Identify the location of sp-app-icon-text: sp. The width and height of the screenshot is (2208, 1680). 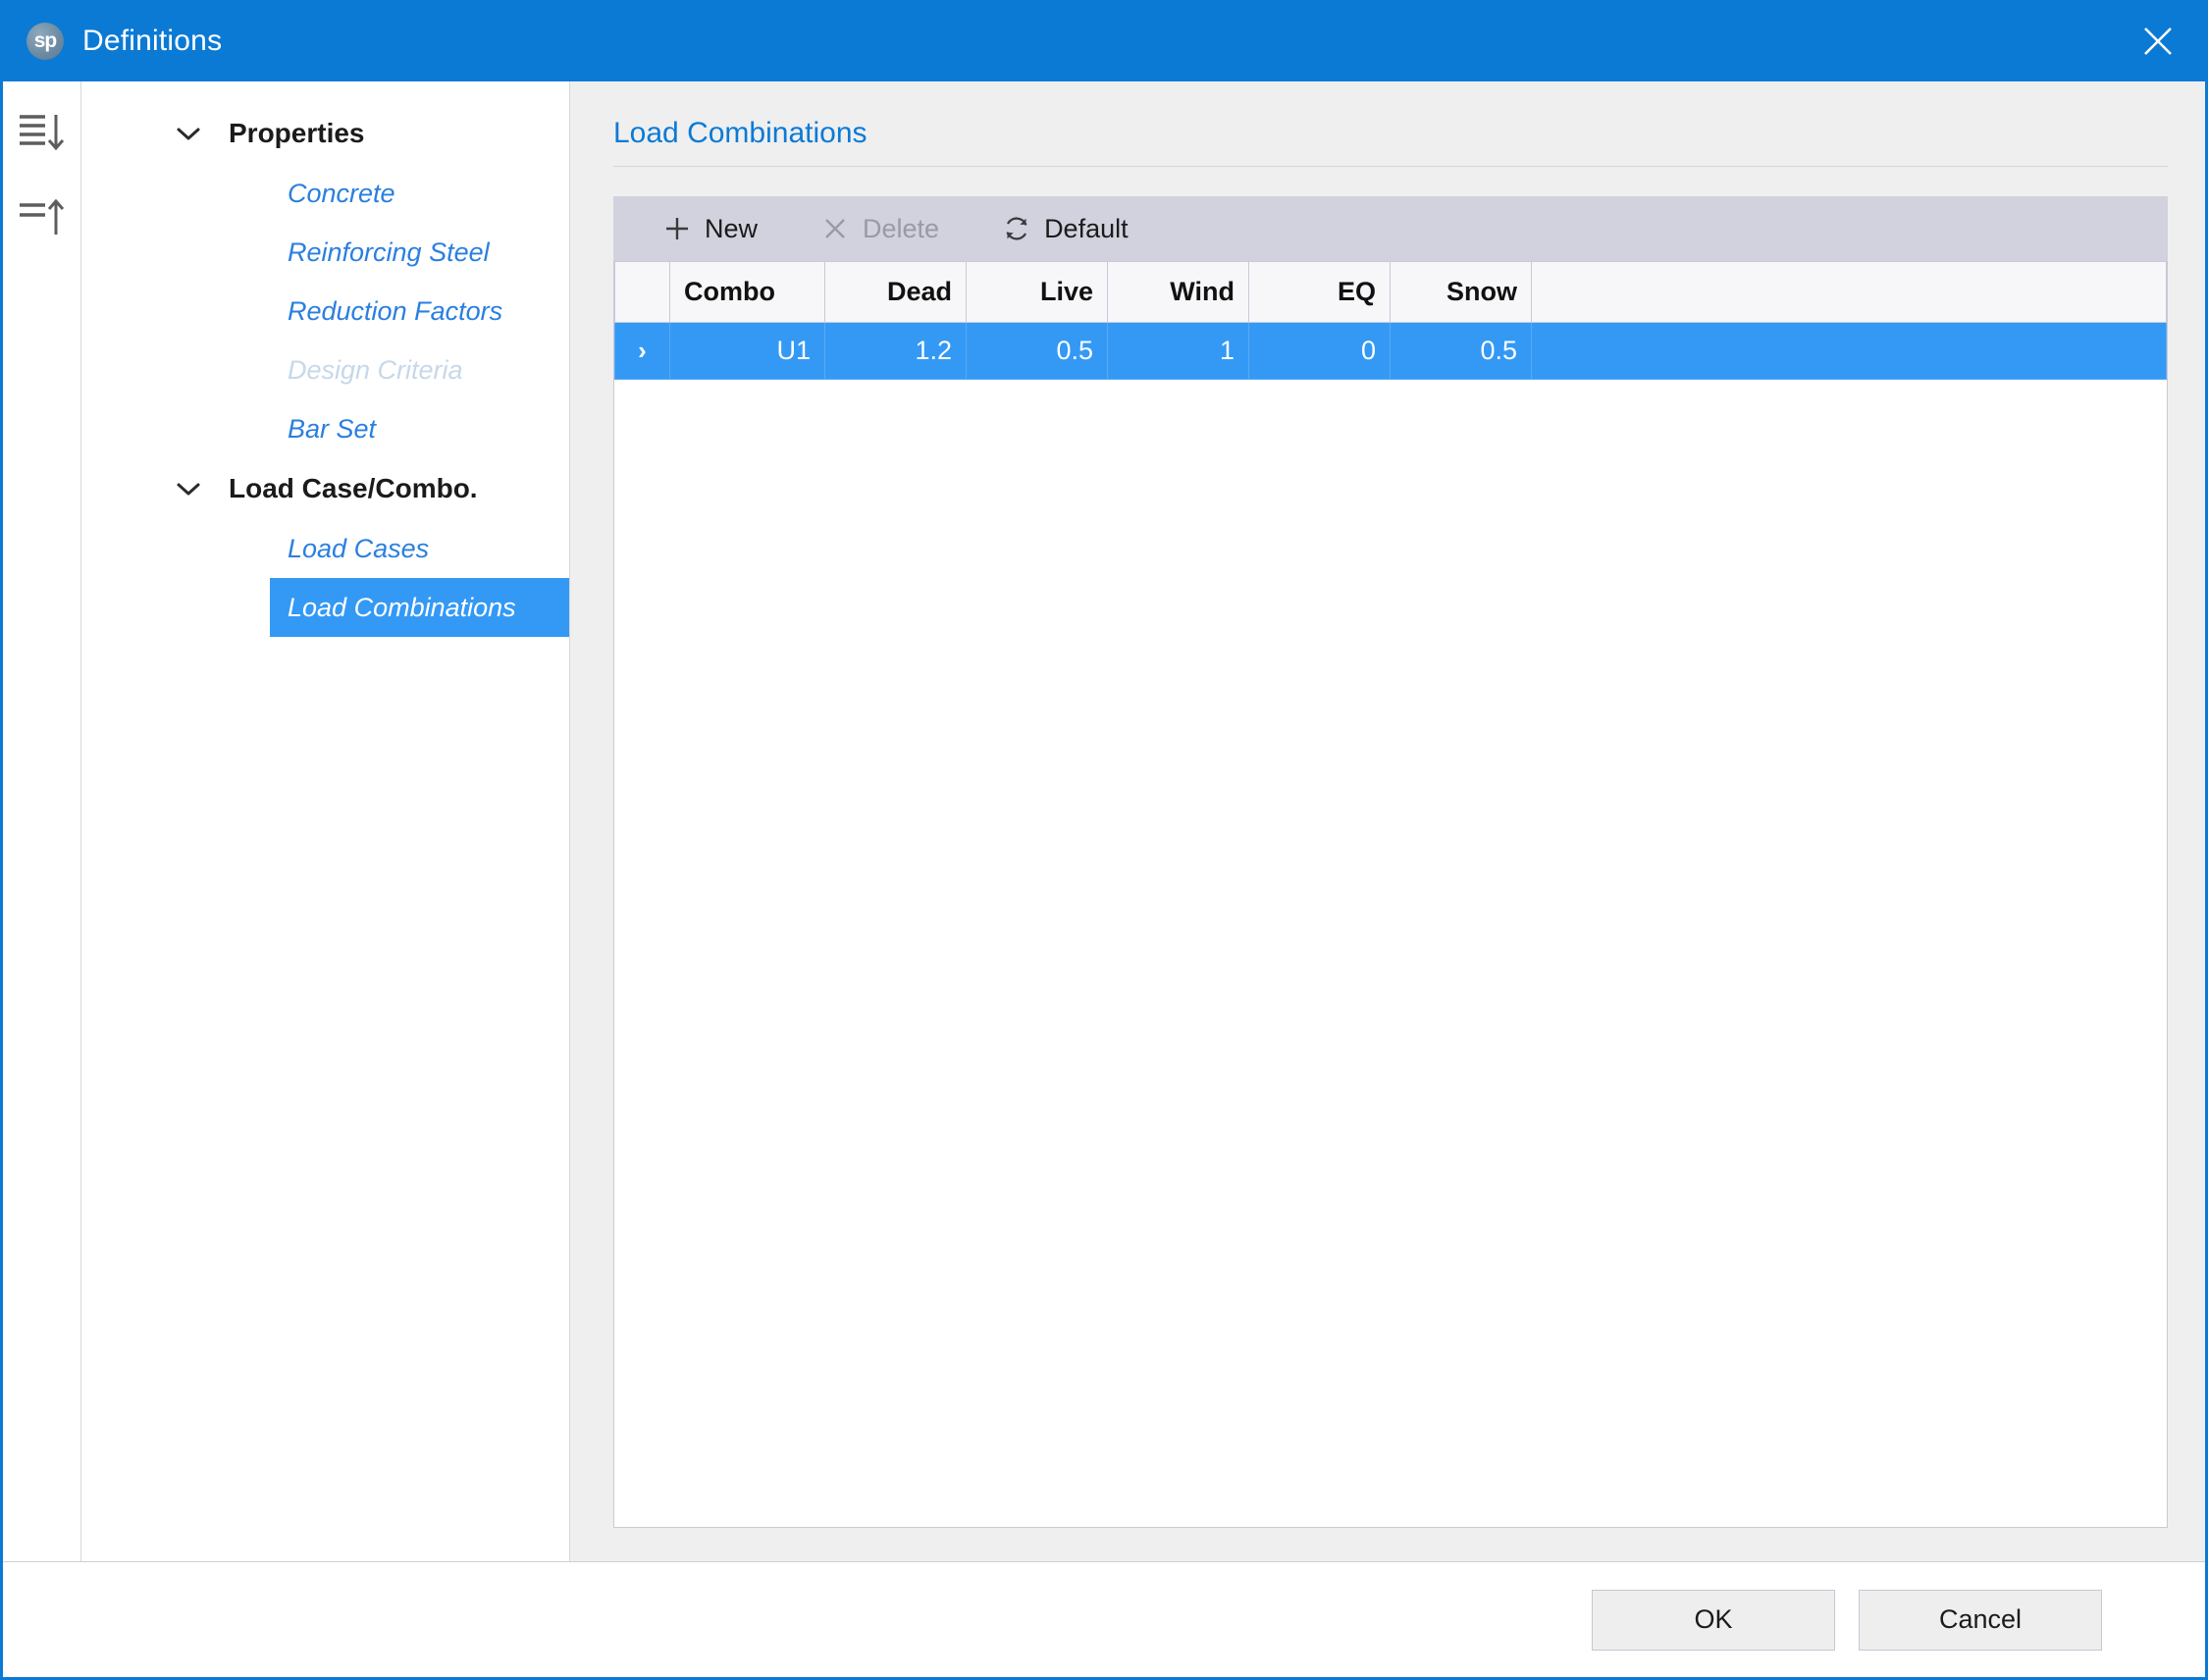
(45, 40).